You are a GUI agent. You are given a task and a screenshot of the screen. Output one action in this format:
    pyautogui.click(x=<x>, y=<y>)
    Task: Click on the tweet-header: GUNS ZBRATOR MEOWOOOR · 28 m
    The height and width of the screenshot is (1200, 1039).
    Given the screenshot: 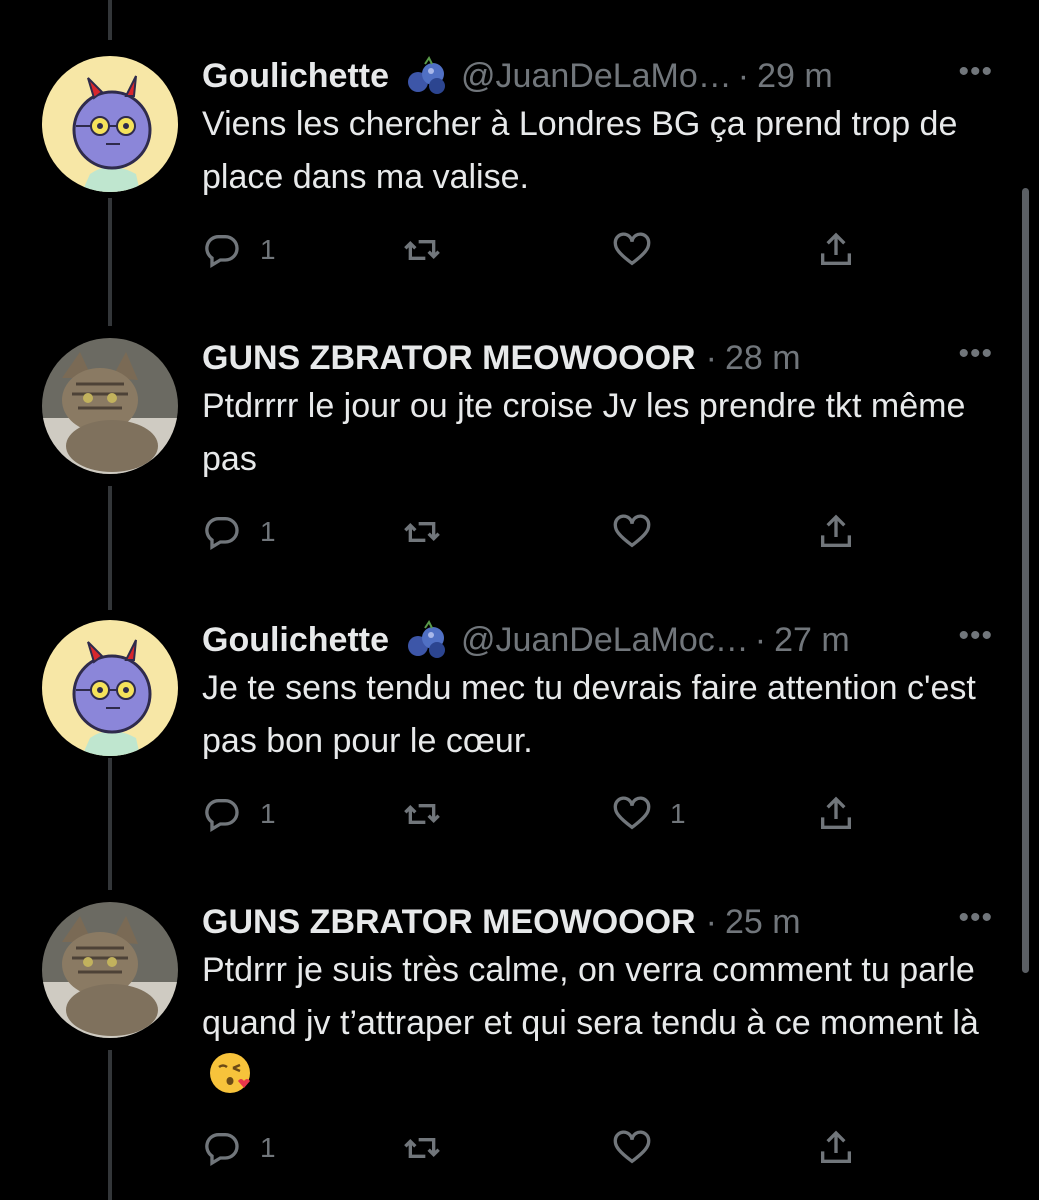 What is the action you would take?
    pyautogui.click(x=600, y=358)
    